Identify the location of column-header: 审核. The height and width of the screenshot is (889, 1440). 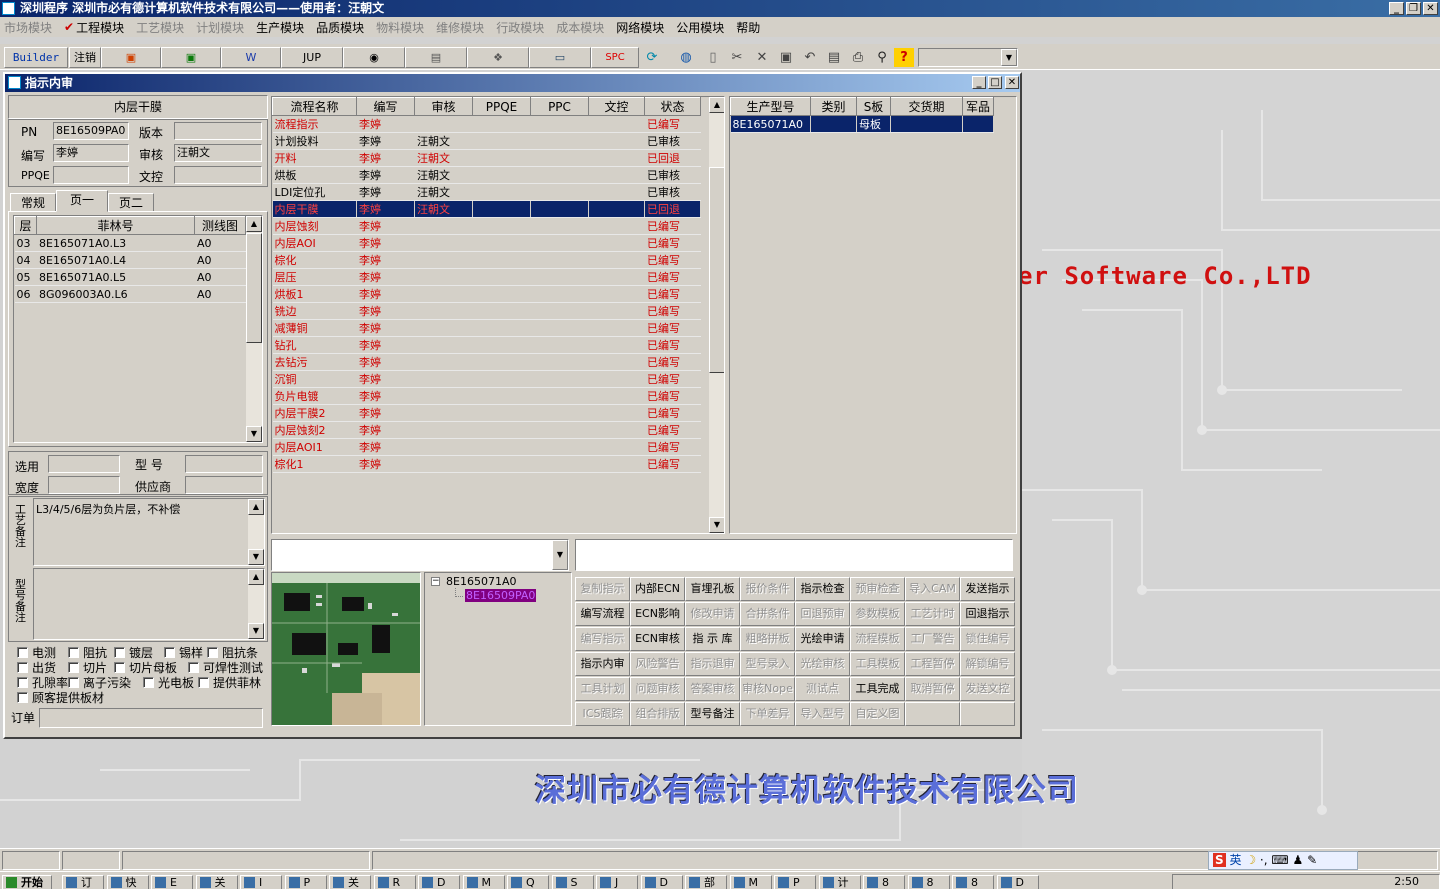
(443, 106).